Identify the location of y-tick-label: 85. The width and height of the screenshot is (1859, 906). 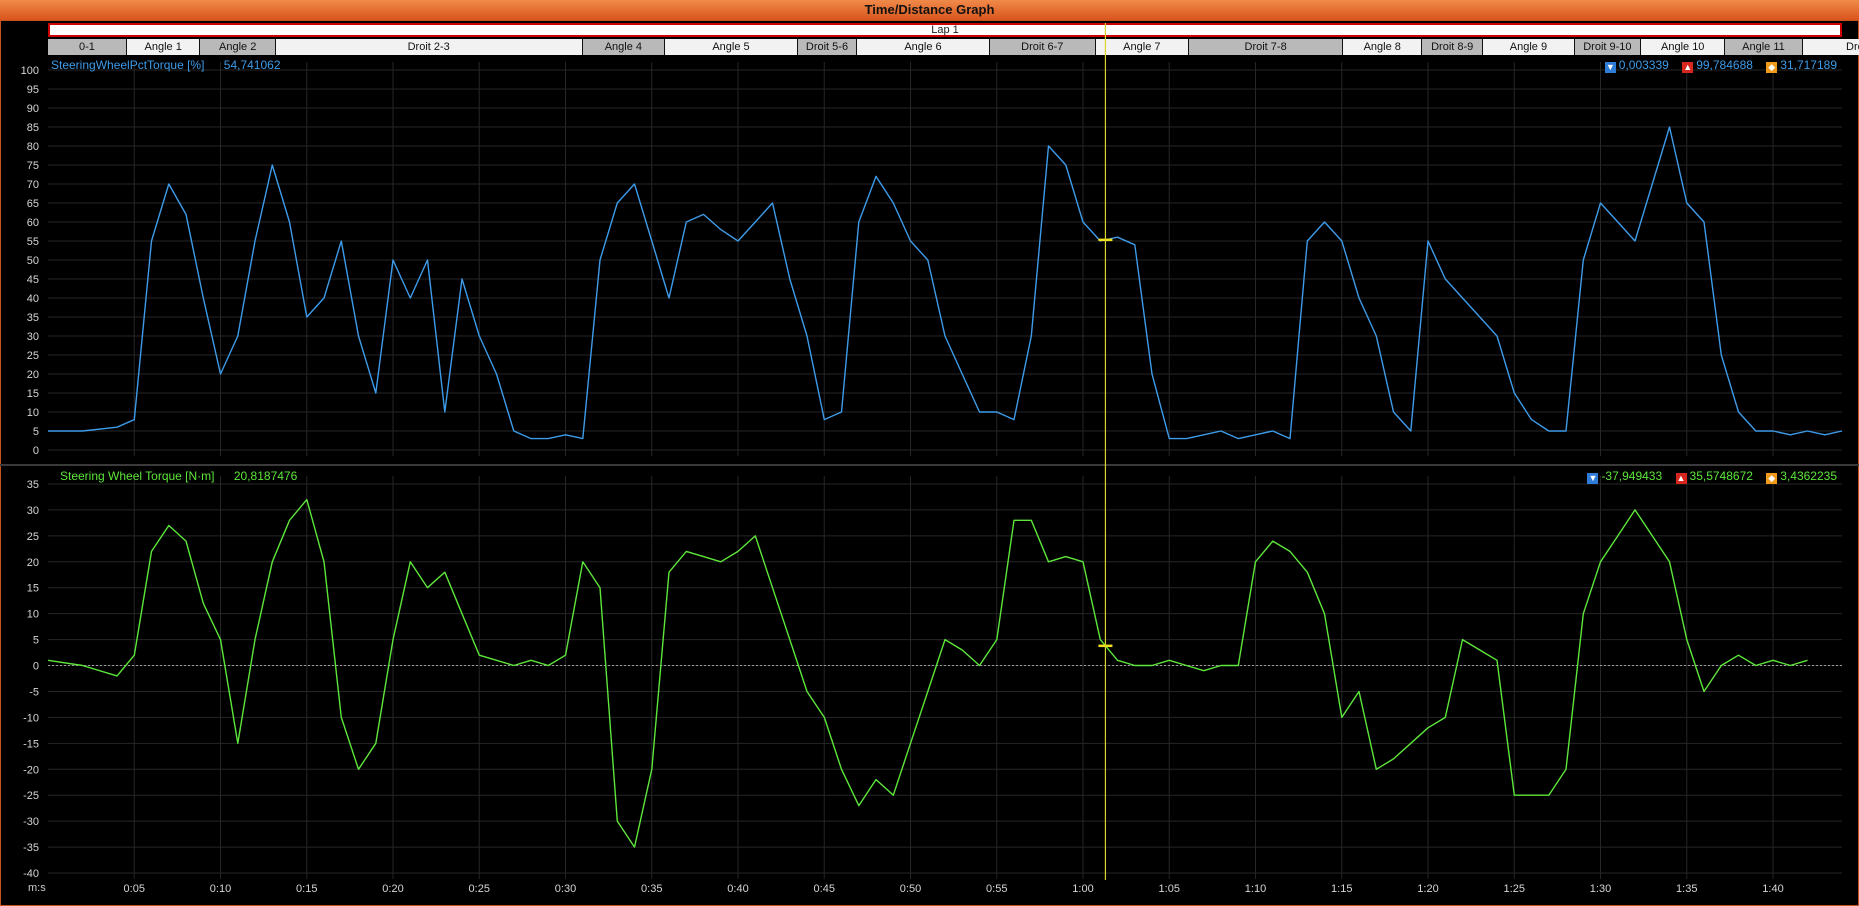
(33, 128).